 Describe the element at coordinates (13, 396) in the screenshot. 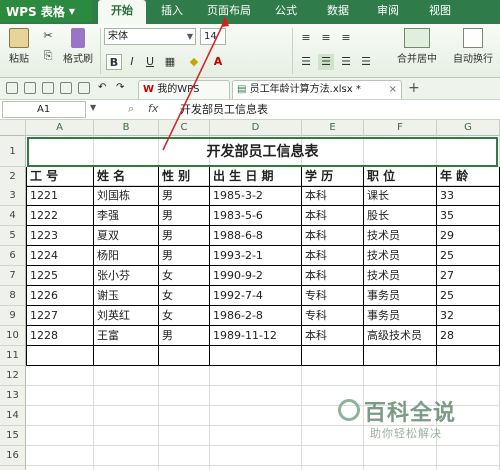

I see `row-header: 13` at that location.